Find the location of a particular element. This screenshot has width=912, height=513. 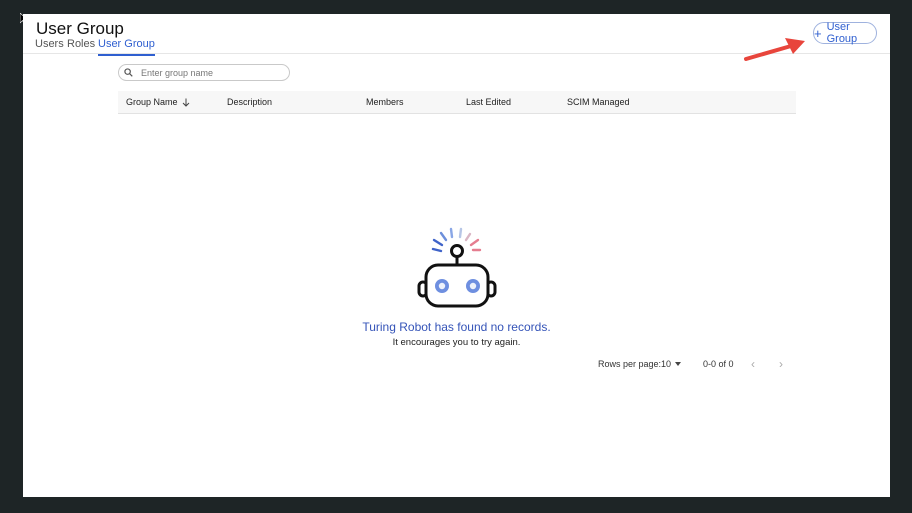

robot-icon is located at coordinates (457, 267).